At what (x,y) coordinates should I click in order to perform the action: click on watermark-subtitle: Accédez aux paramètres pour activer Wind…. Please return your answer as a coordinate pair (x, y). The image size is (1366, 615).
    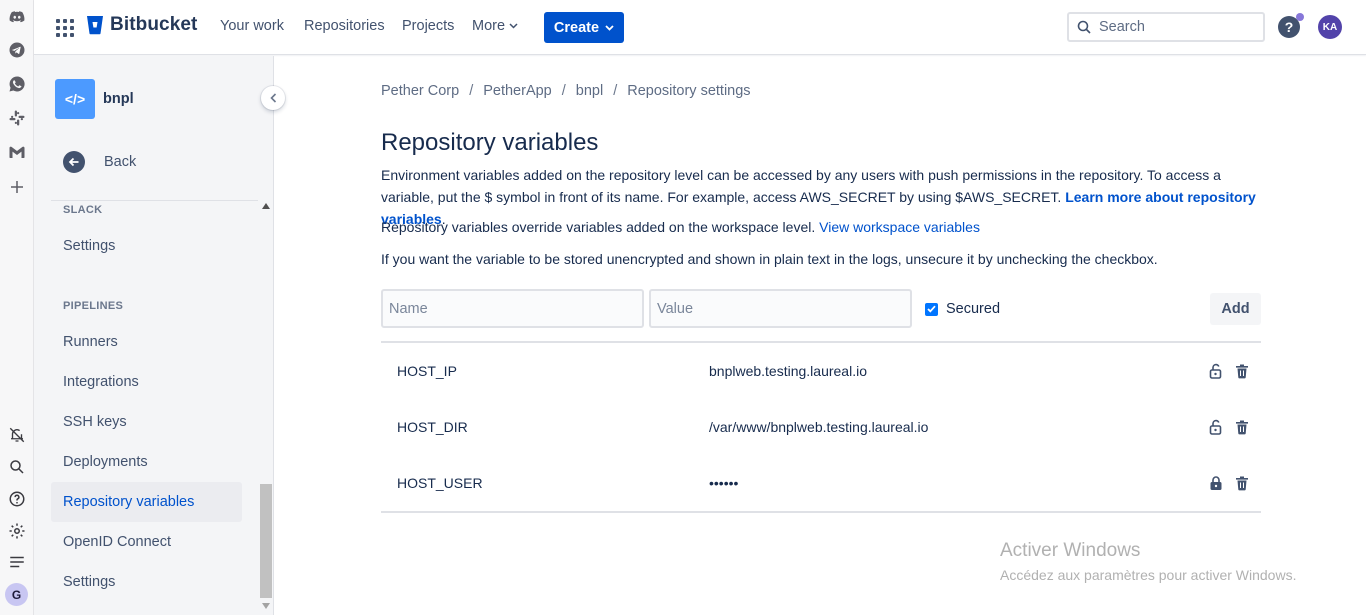
    Looking at the image, I should click on (1148, 575).